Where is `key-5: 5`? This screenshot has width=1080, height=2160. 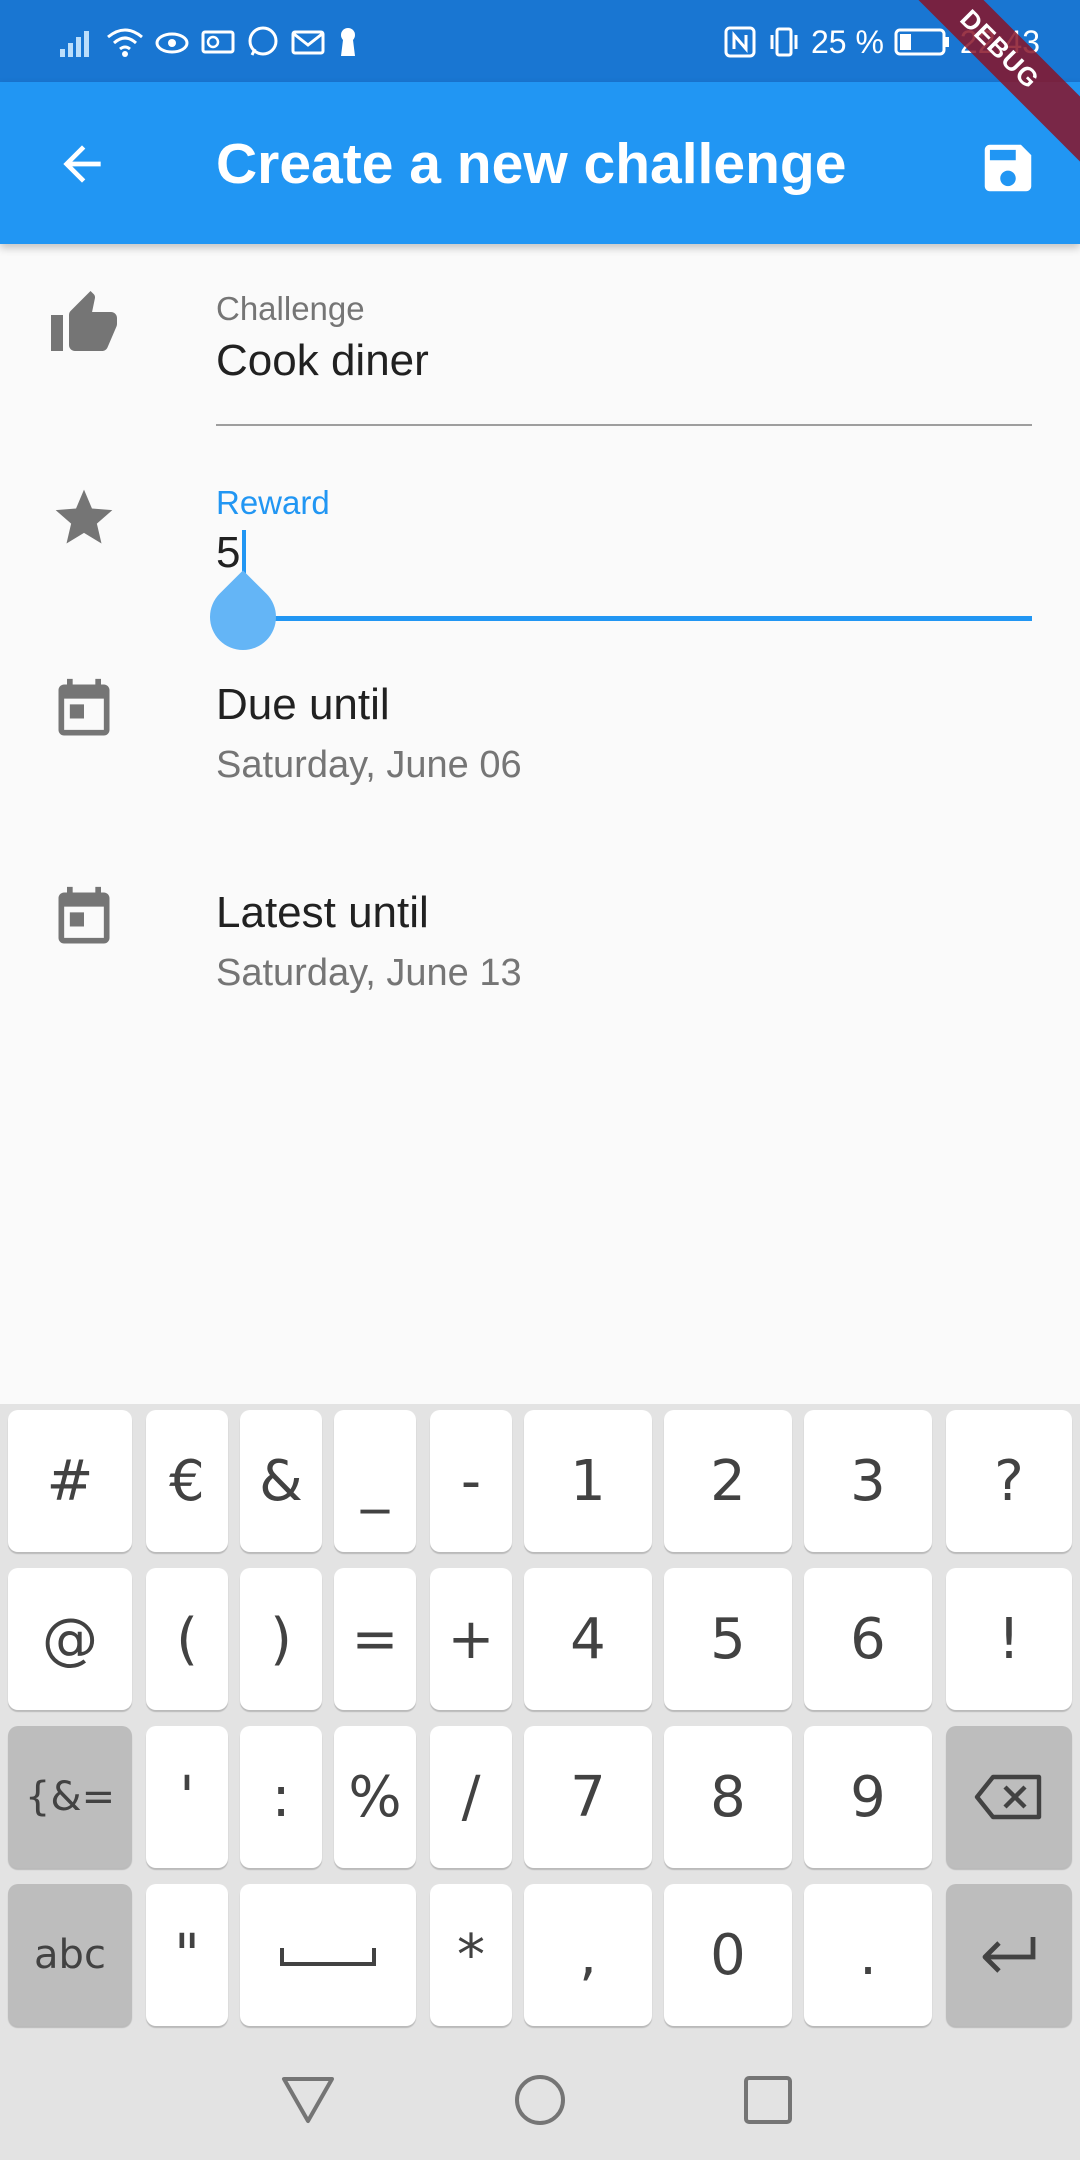
key-5: 5 is located at coordinates (728, 1639).